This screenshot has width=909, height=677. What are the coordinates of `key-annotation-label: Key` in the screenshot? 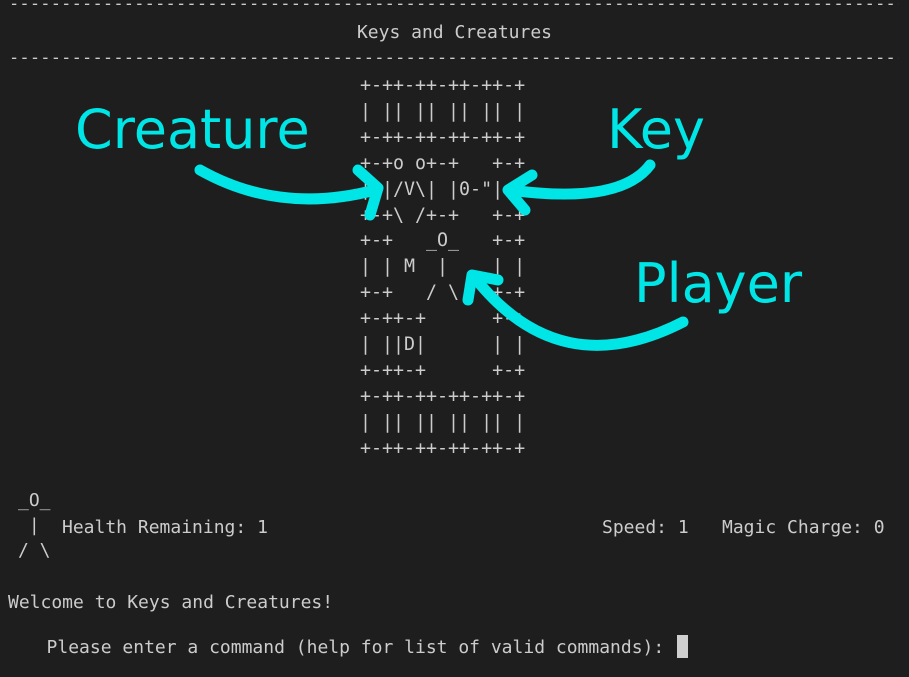 It's located at (656, 129).